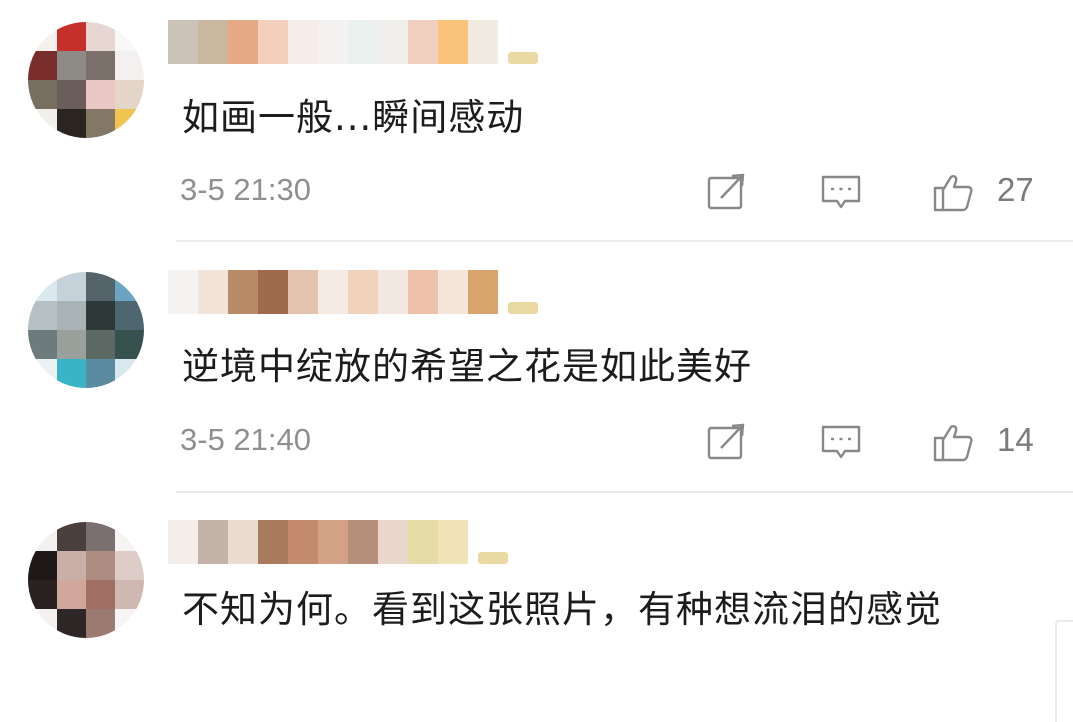 The image size is (1073, 722). I want to click on scrollbar, so click(1064, 671).